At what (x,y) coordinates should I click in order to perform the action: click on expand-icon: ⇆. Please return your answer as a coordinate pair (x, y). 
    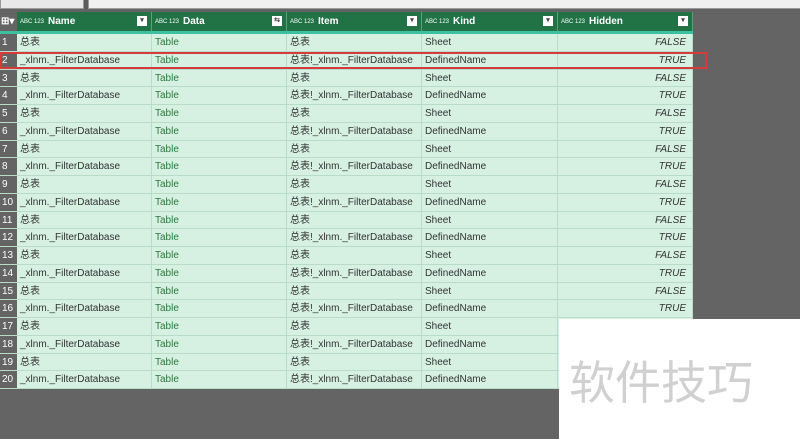
    Looking at the image, I should click on (277, 21).